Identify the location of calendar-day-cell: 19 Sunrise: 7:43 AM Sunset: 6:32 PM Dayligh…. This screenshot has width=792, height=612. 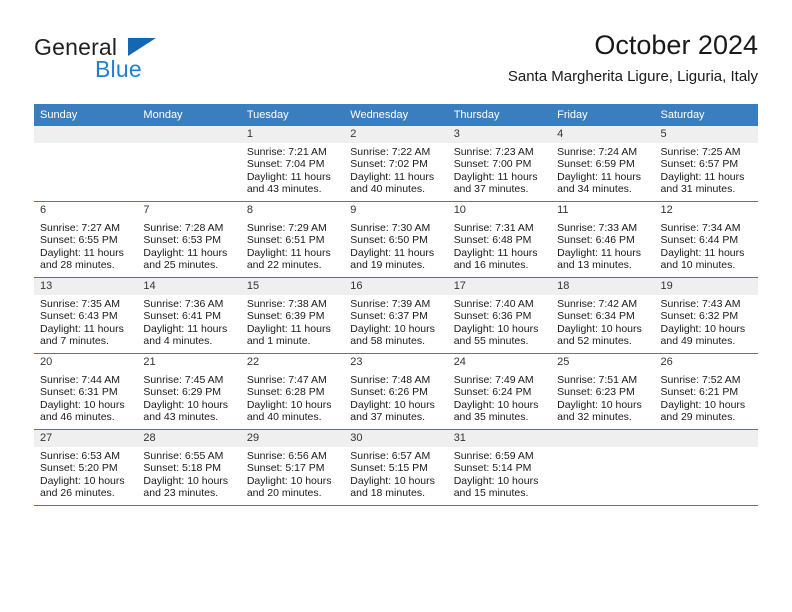
(706, 316).